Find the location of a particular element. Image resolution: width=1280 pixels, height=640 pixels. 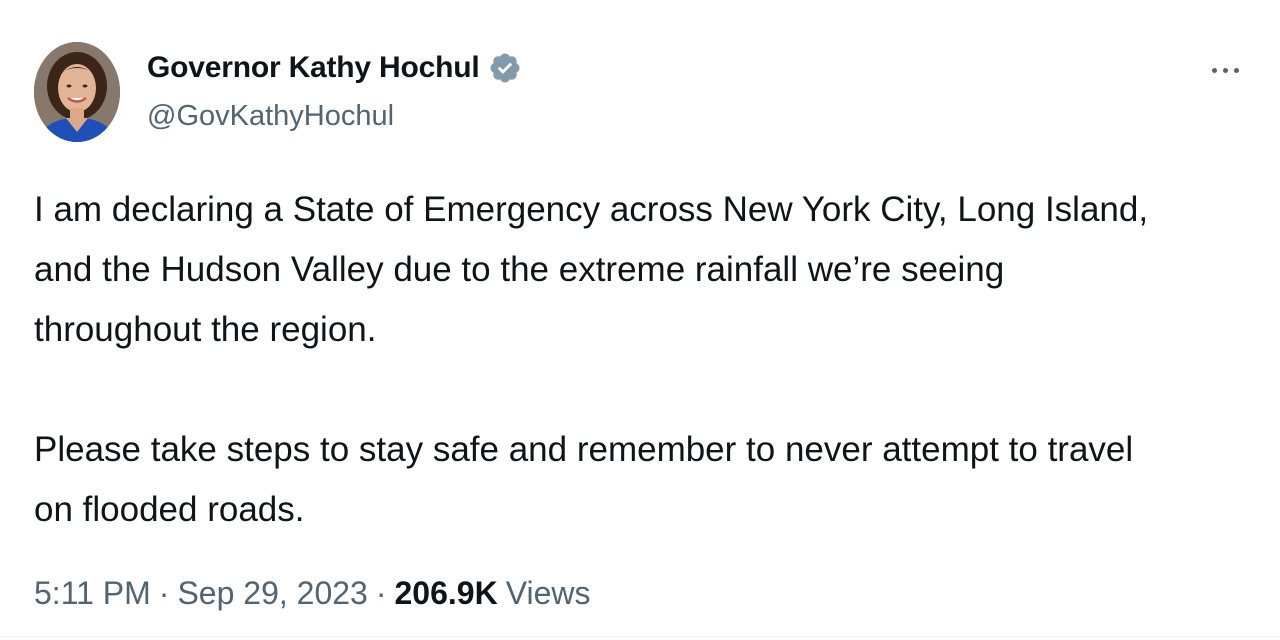

more-options-button is located at coordinates (1225, 70).